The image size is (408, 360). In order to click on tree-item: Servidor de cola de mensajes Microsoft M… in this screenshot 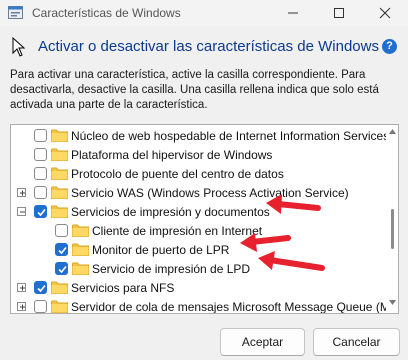, I will do `click(204, 305)`.